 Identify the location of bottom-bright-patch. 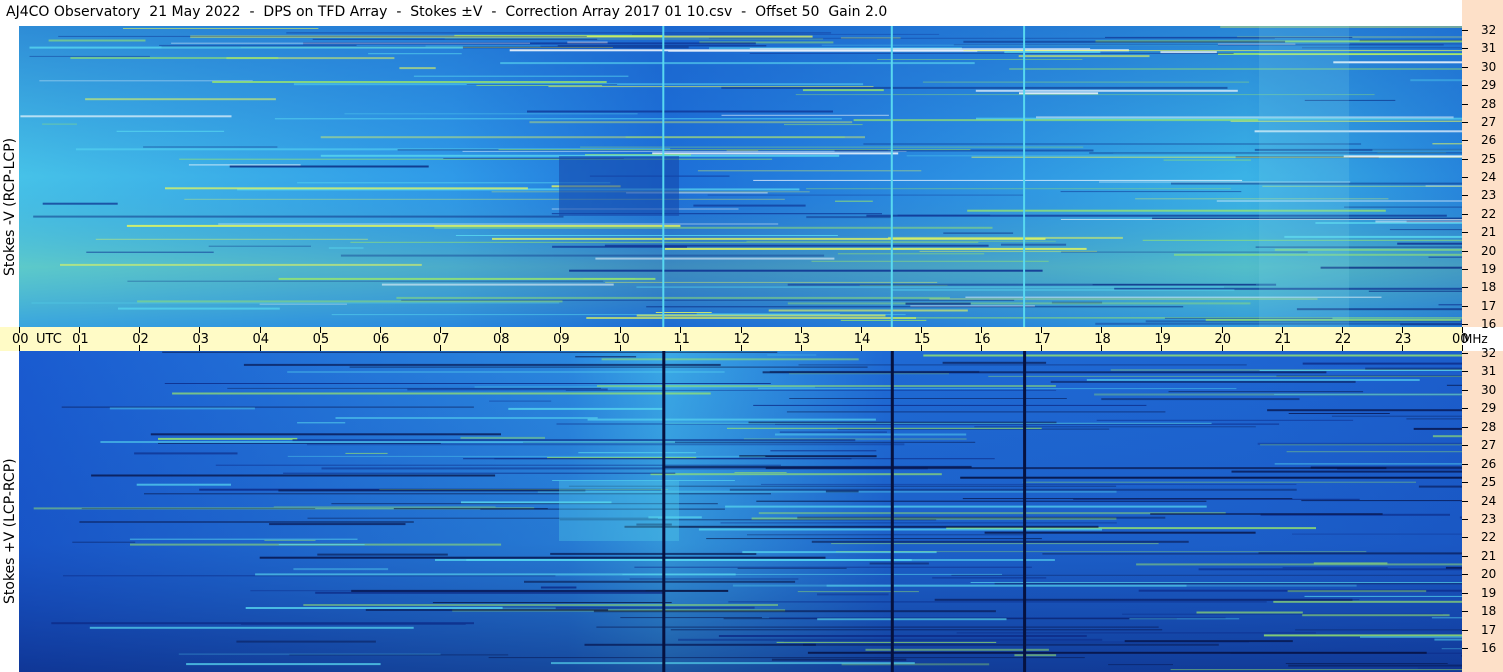
(619, 511).